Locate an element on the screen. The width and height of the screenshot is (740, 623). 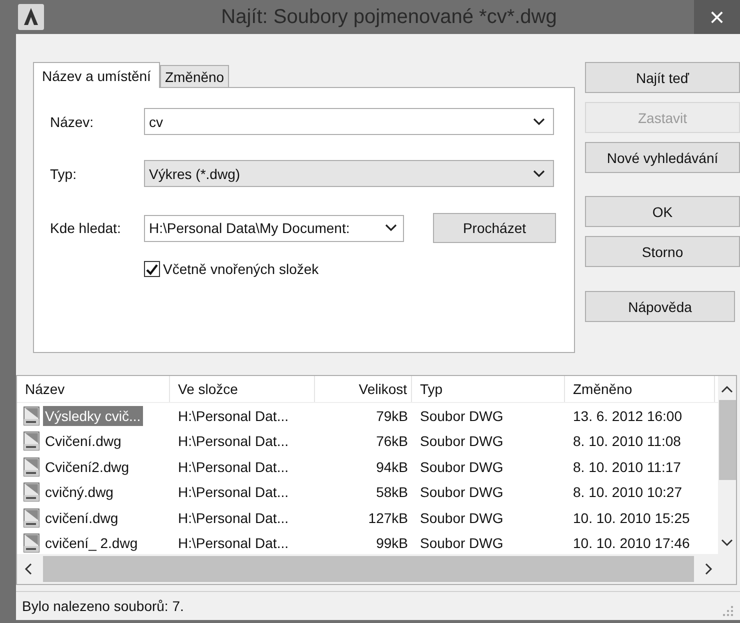
type-dropdown: Výkres (*.dwg) is located at coordinates (349, 173).